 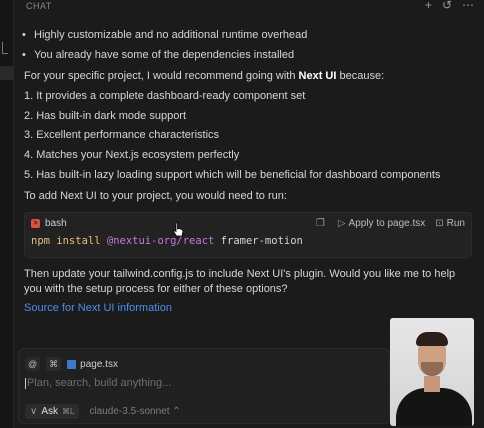 What do you see at coordinates (381, 223) in the screenshot?
I see `apply-button: ▷ Apply to page.tsx` at bounding box center [381, 223].